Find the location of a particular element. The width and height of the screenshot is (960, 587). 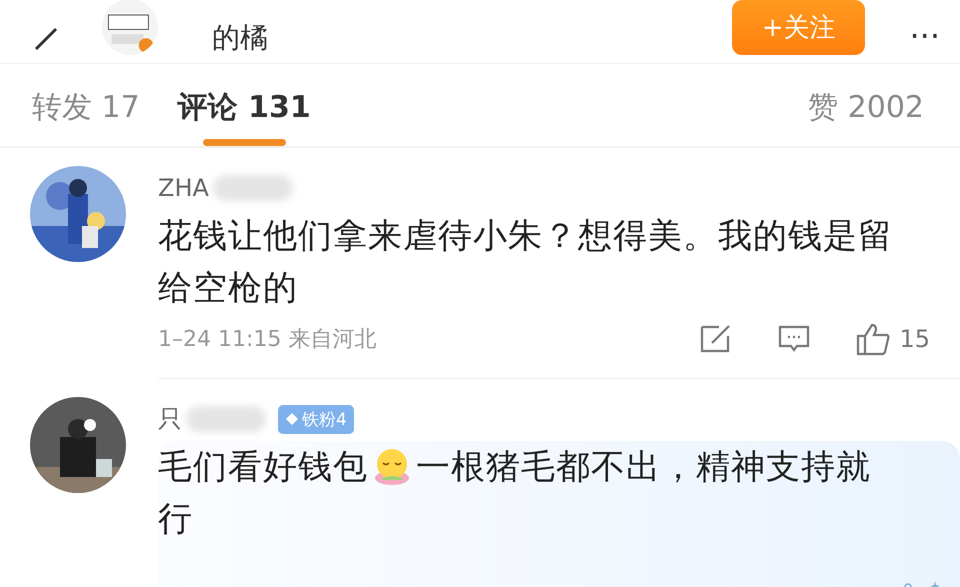

thumbs-up-icon is located at coordinates (873, 339).